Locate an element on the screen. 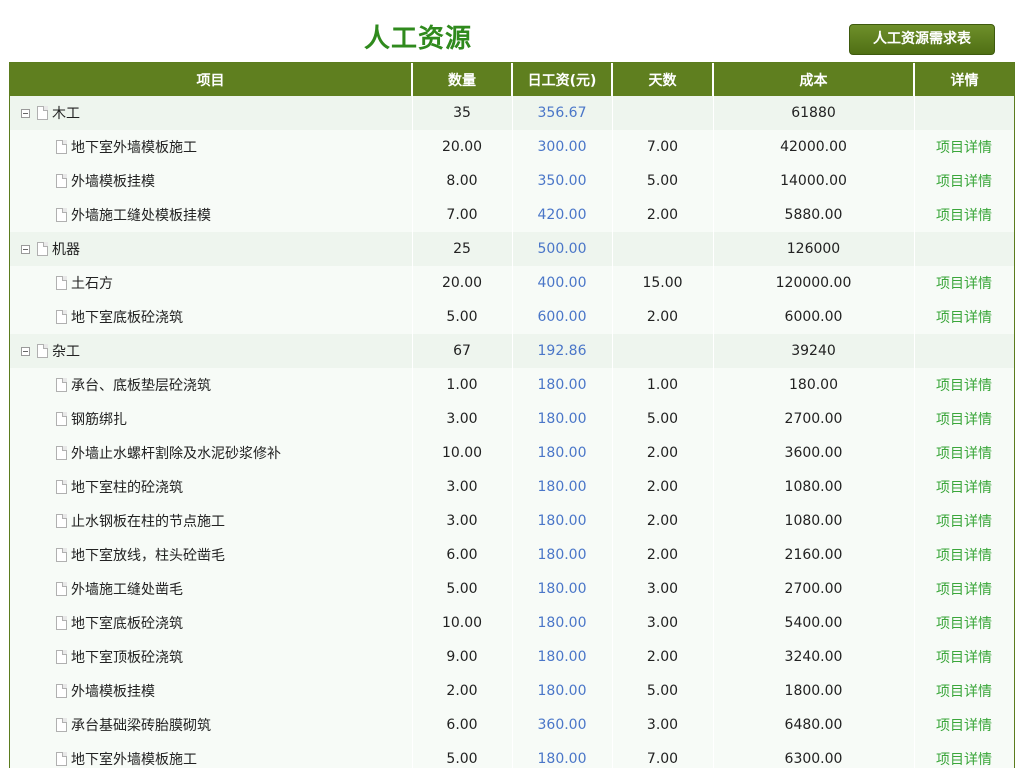 This screenshot has width=1024, height=768. cost-cell: 6300.00 is located at coordinates (814, 755).